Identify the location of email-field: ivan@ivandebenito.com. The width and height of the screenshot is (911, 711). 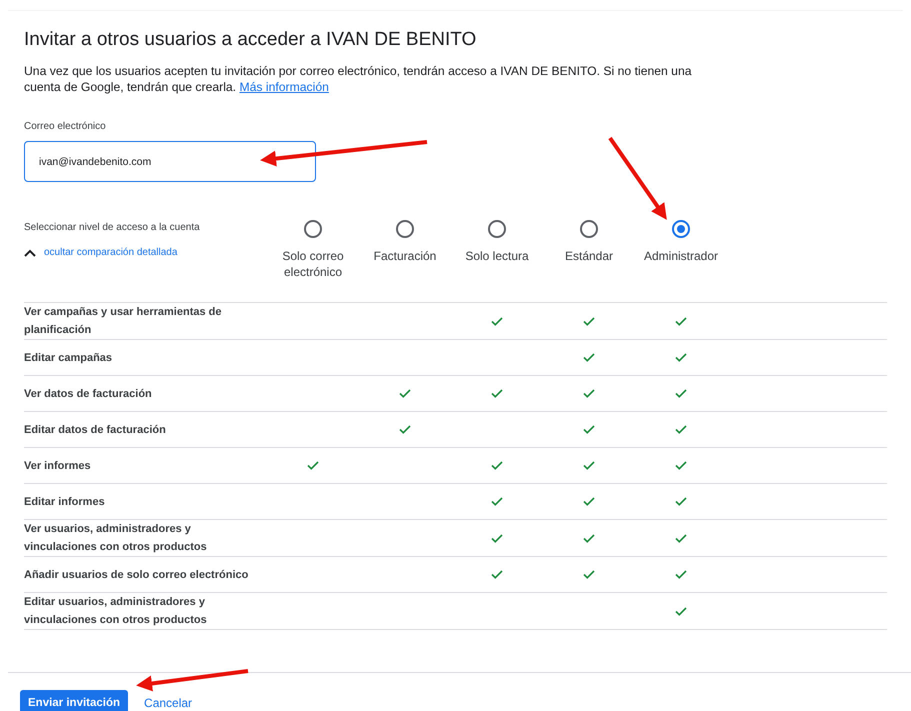
(170, 161).